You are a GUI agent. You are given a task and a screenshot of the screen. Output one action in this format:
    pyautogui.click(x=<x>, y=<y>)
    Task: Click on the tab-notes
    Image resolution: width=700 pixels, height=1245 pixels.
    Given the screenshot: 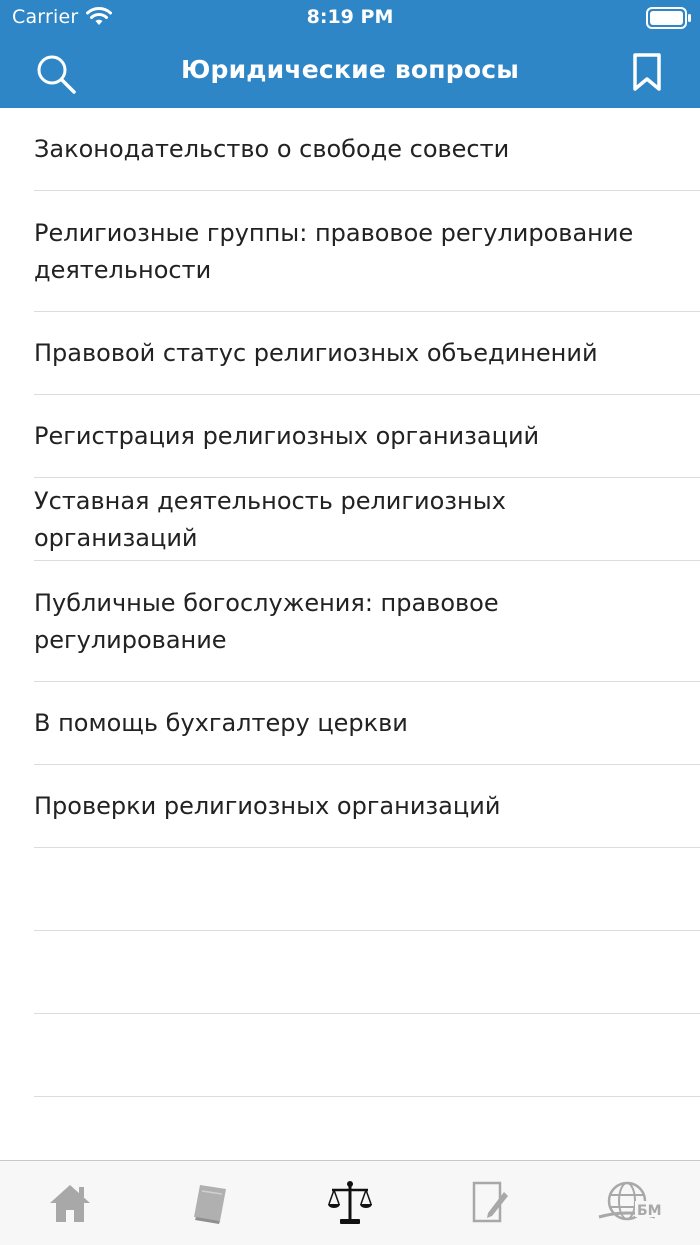 What is the action you would take?
    pyautogui.click(x=490, y=1203)
    